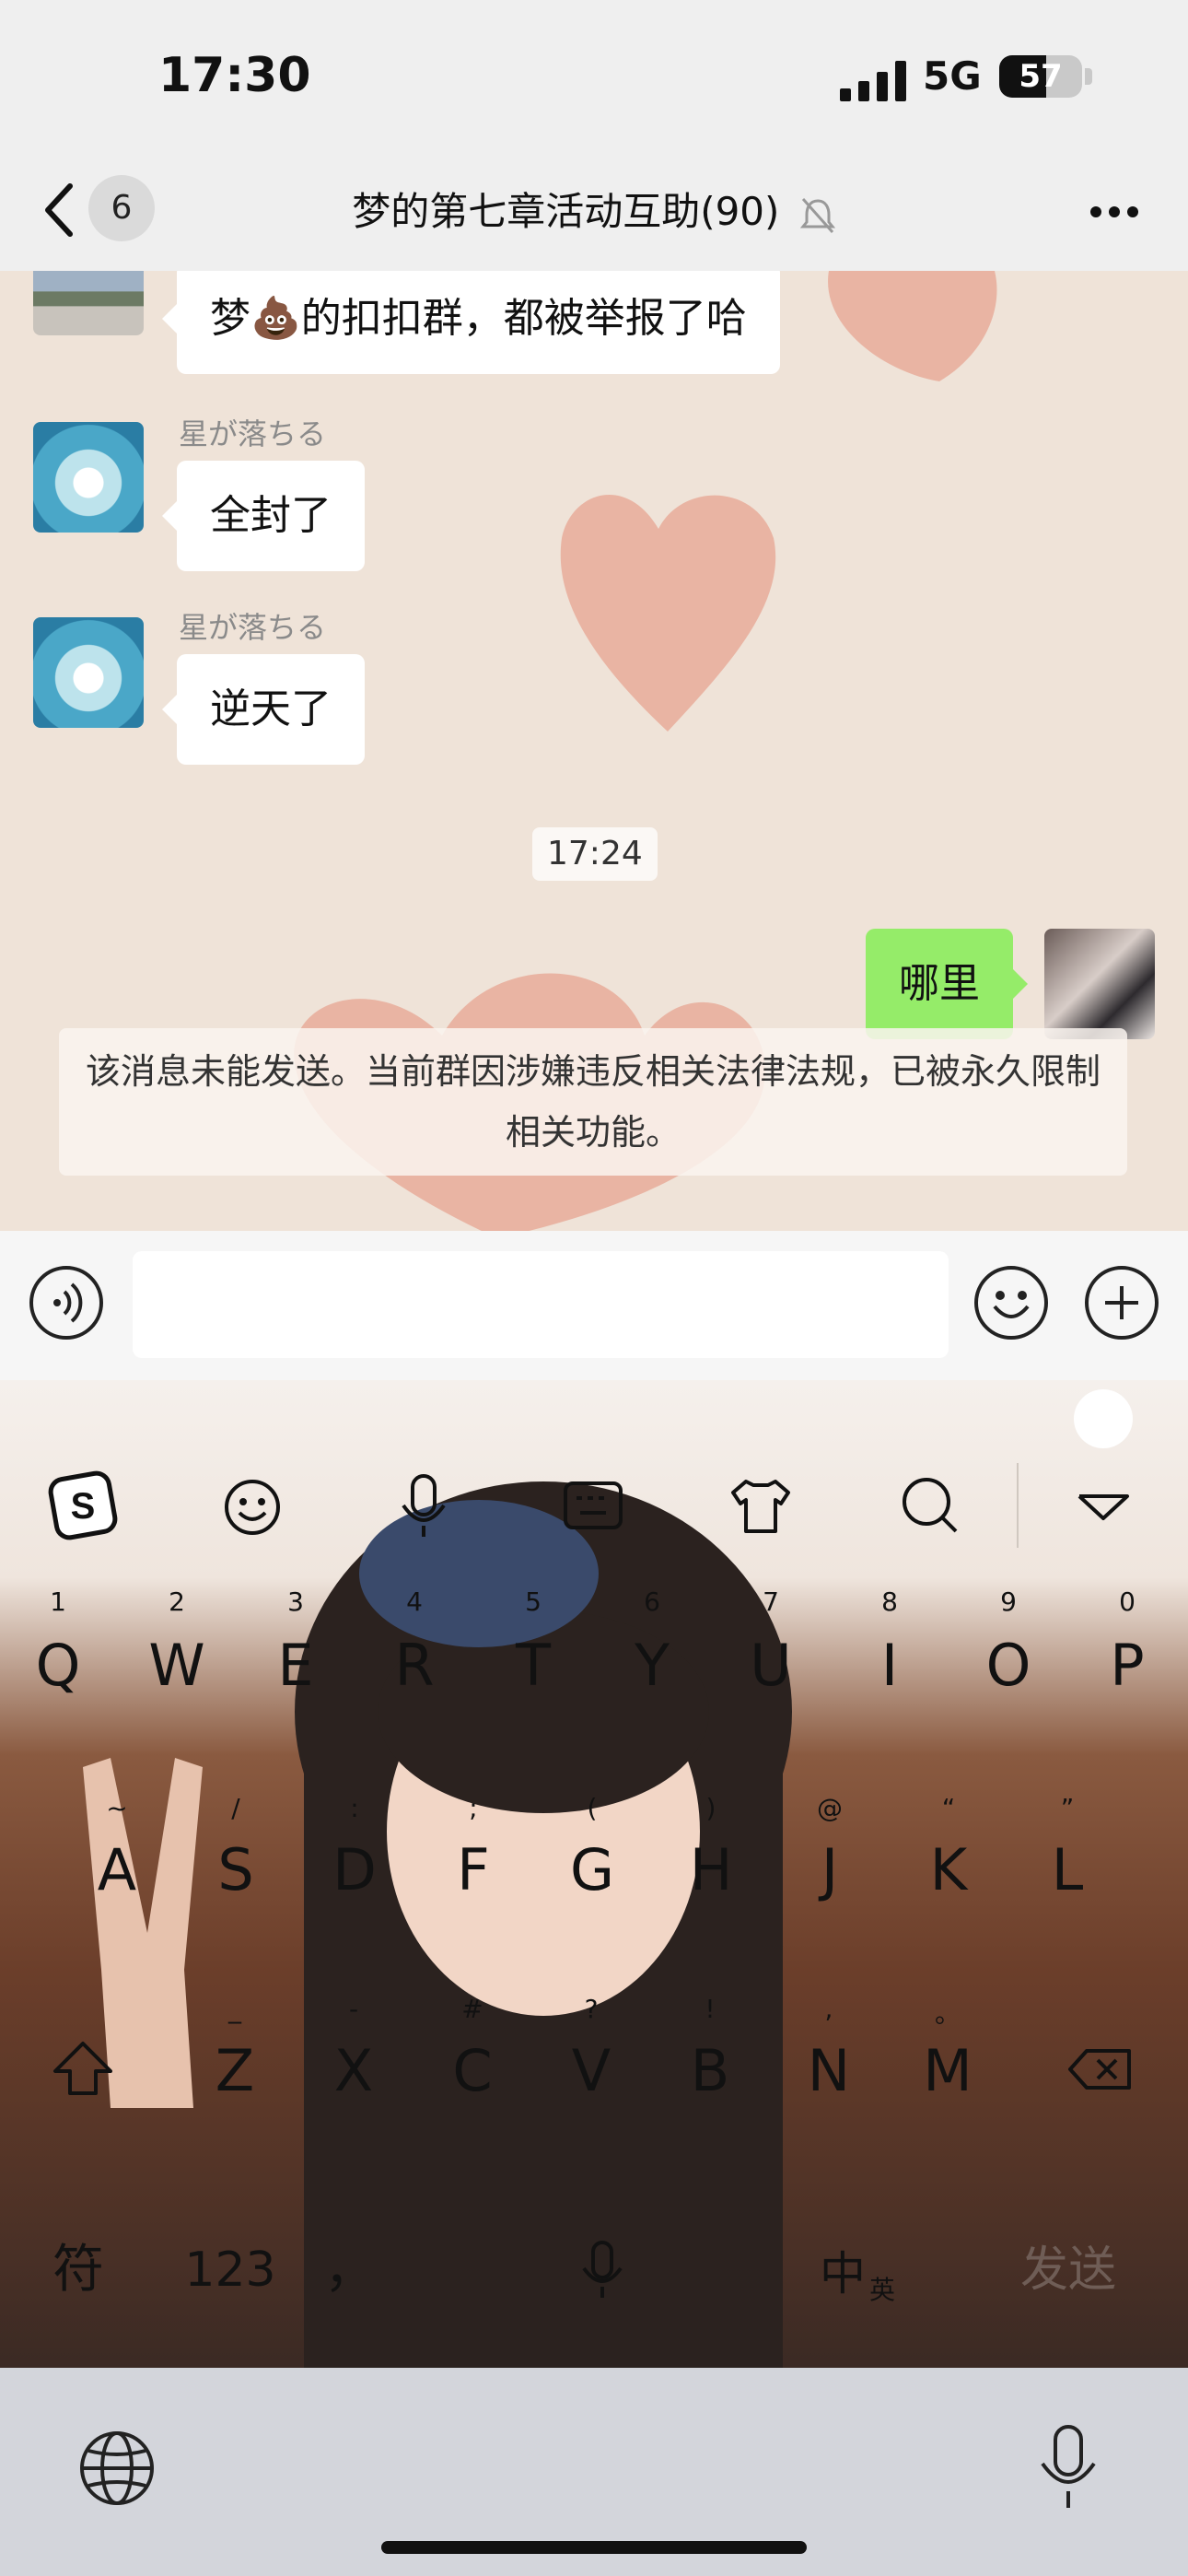 Image resolution: width=1188 pixels, height=2576 pixels. I want to click on key-f: F, so click(473, 1871).